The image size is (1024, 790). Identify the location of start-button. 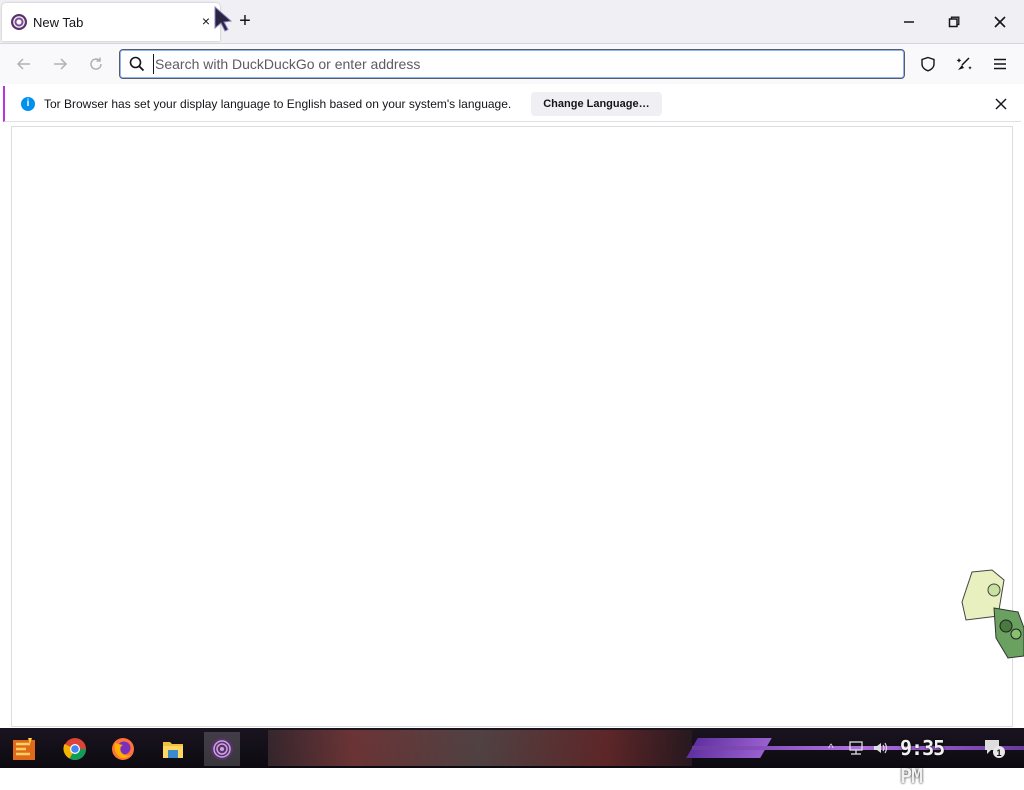
(24, 749).